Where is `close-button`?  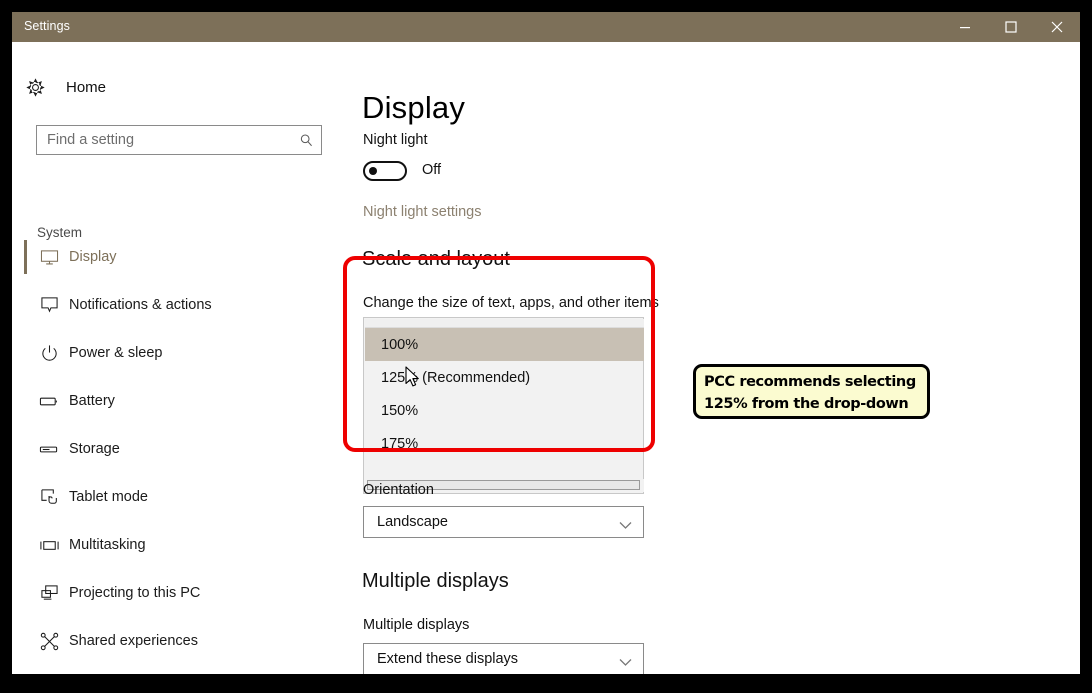 close-button is located at coordinates (1057, 27).